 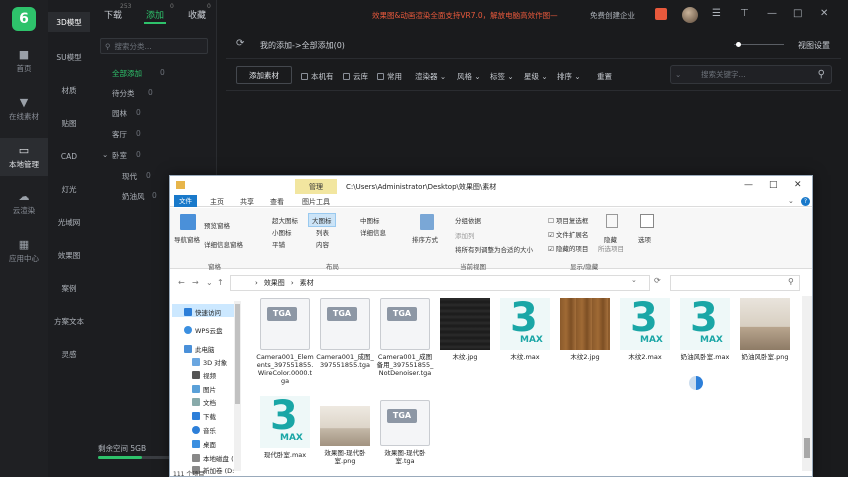 I want to click on nav-pane-icon, so click(x=188, y=222).